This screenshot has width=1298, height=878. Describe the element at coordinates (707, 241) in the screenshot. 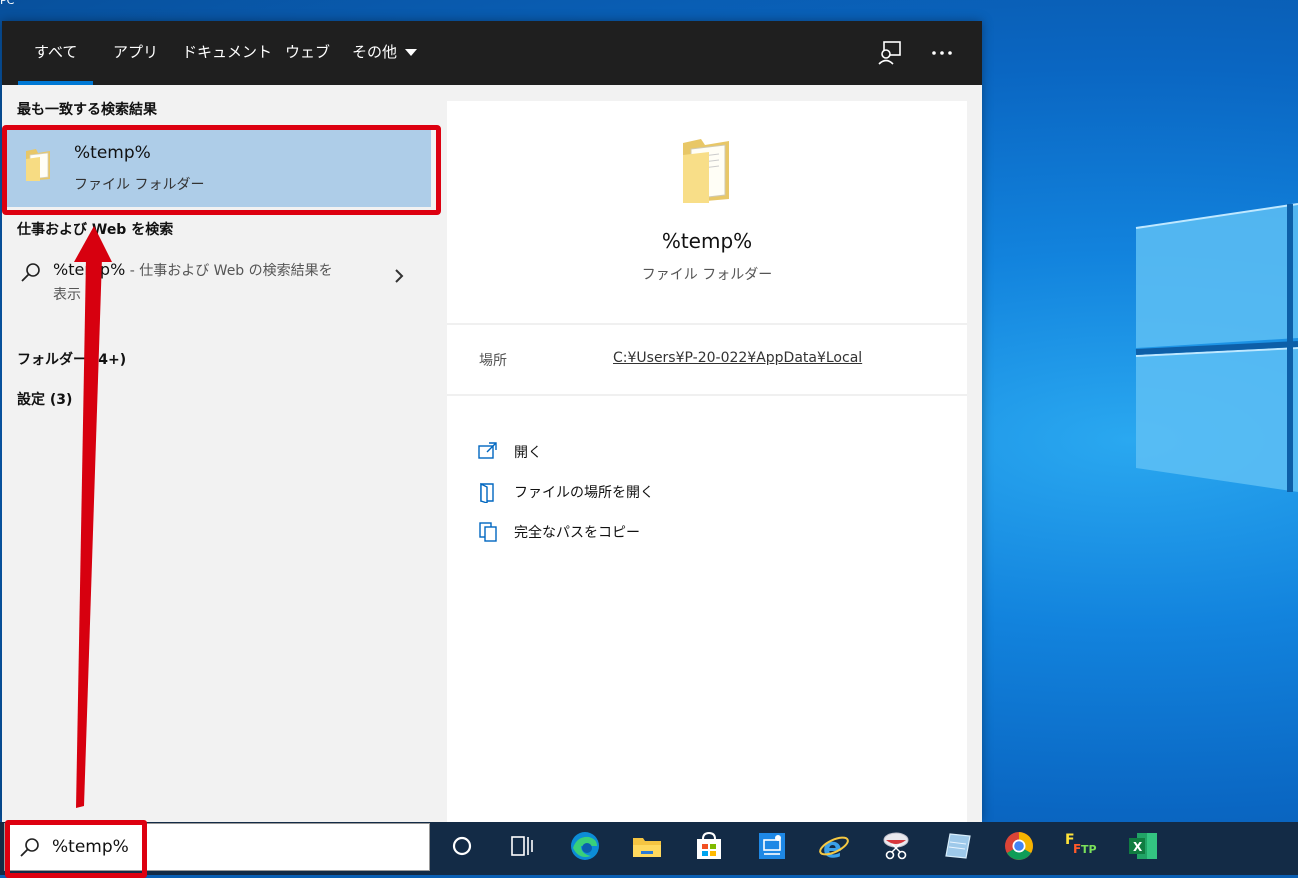

I see `preview-title: %temp%` at that location.